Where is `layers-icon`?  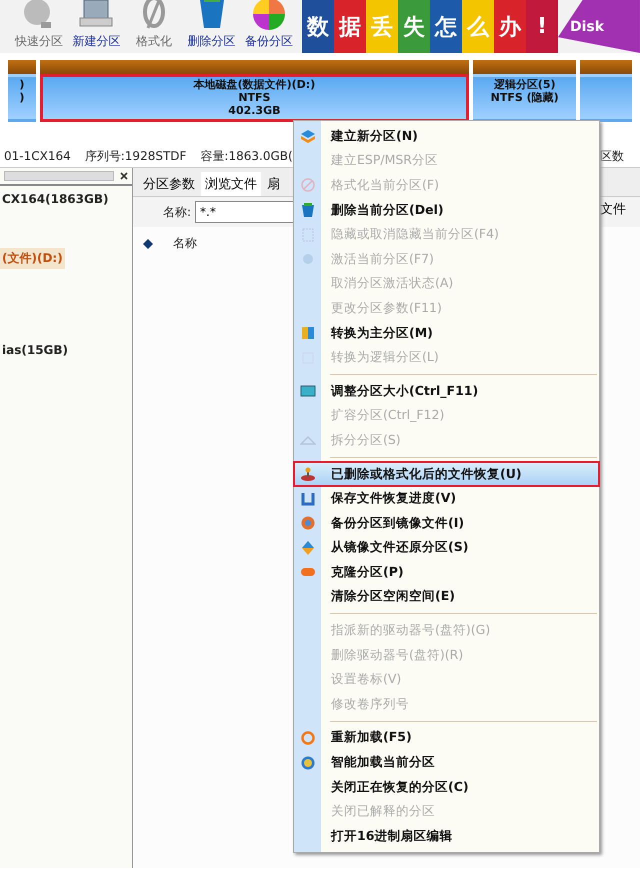
layers-icon is located at coordinates (308, 136).